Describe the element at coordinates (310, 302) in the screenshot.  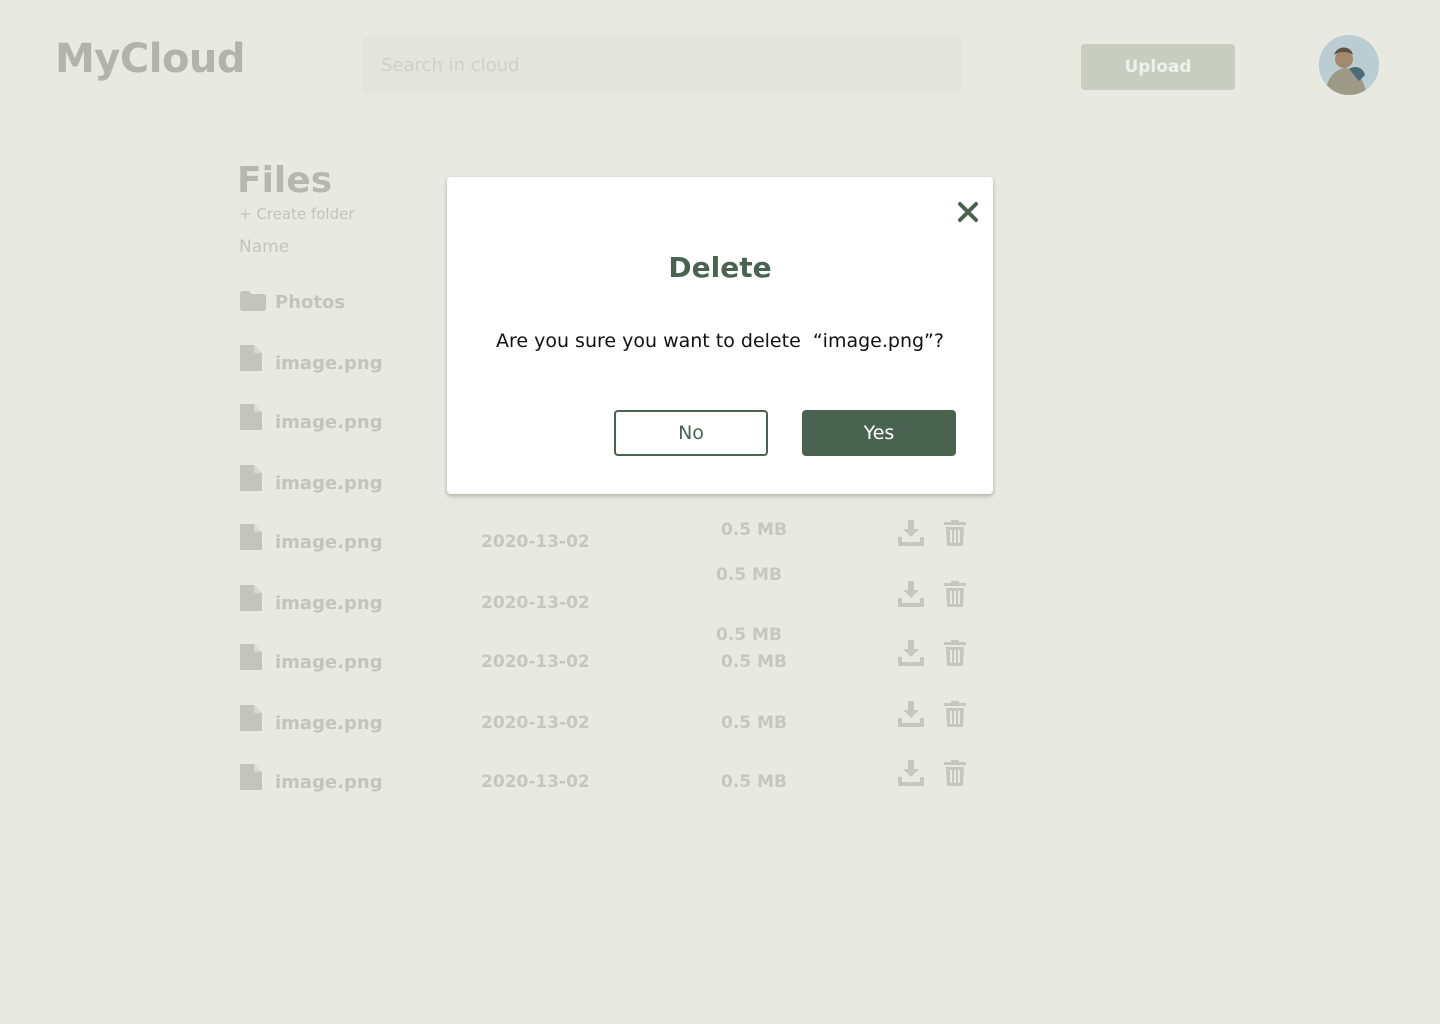
I see `folder-name: Photos` at that location.